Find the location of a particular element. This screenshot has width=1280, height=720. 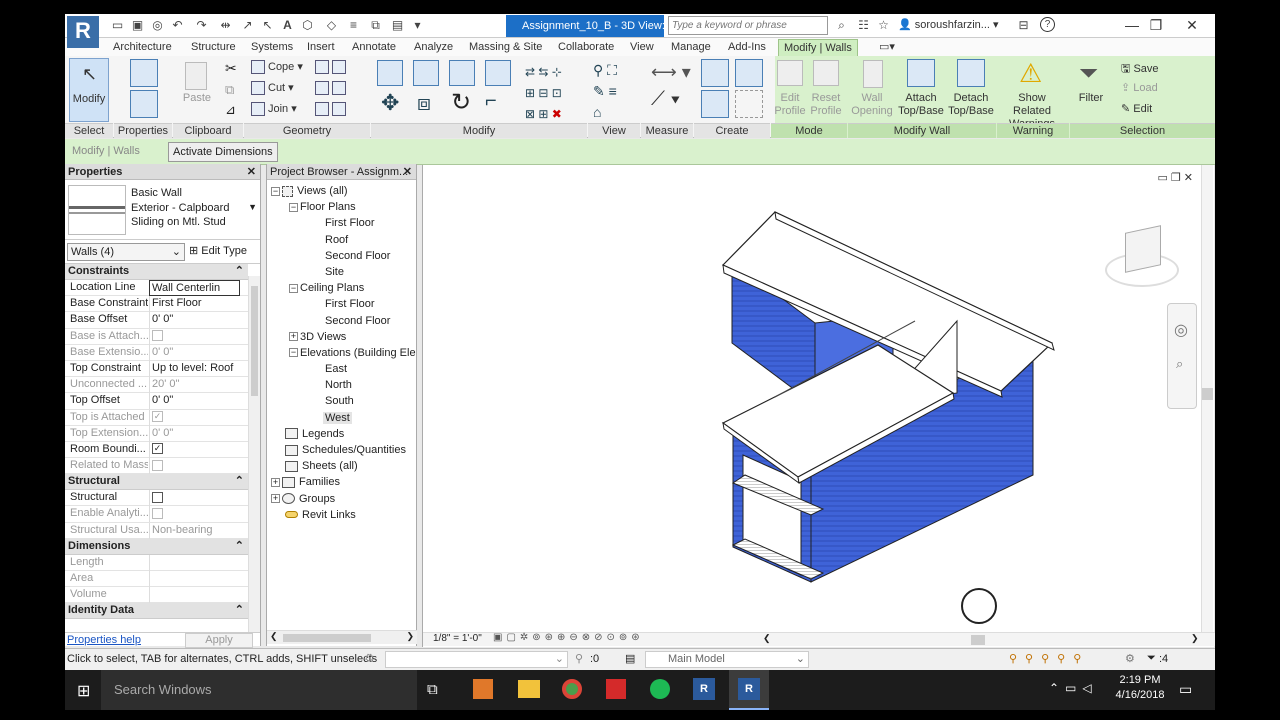

undo-icon: ↶ is located at coordinates (177, 25).